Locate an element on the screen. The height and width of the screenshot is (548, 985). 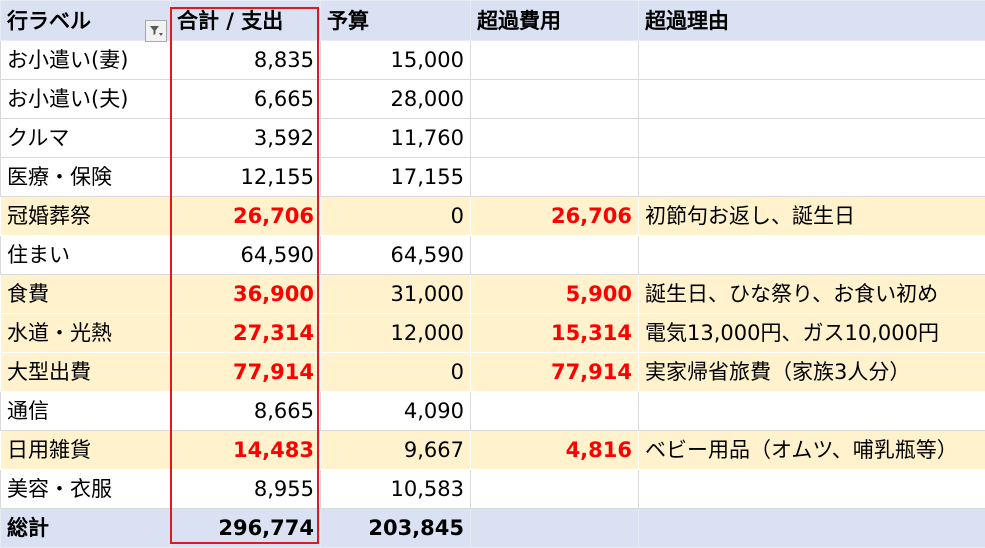
table-row: お小遣い(夫) 6,665 28,000 is located at coordinates (492, 99).